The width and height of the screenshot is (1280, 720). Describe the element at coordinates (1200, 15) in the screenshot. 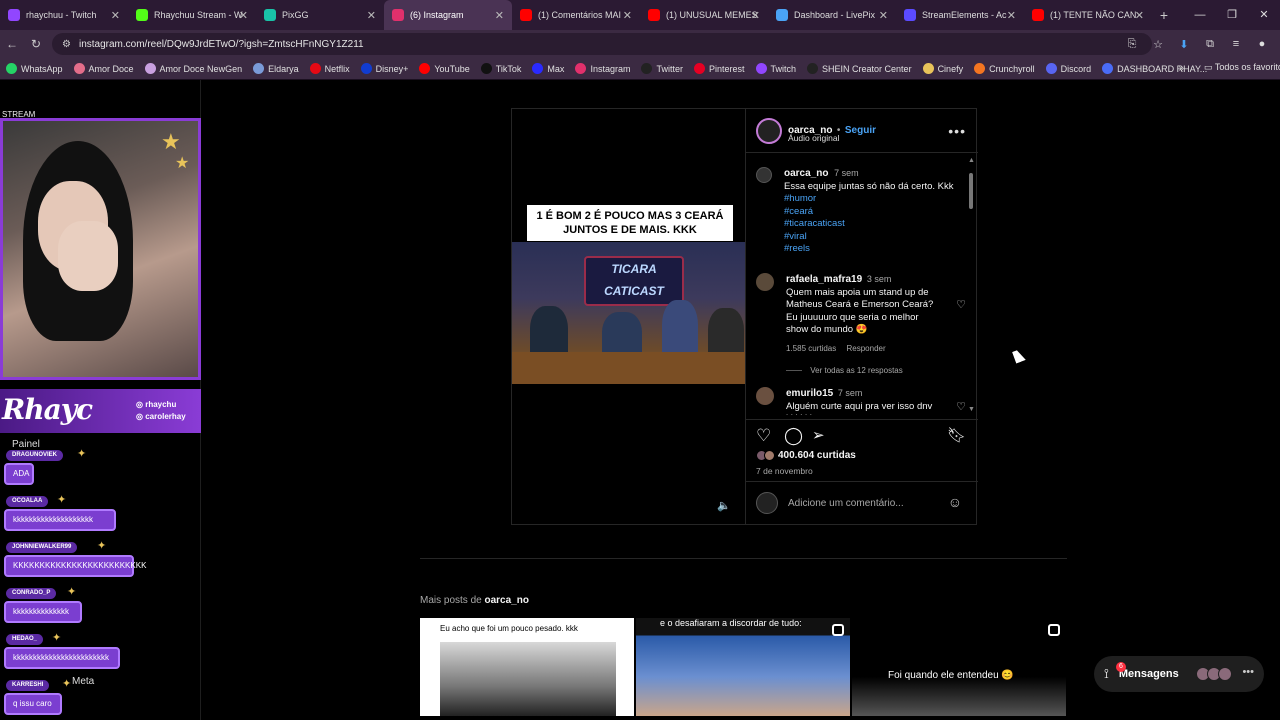

I see `minimize-button: —` at that location.